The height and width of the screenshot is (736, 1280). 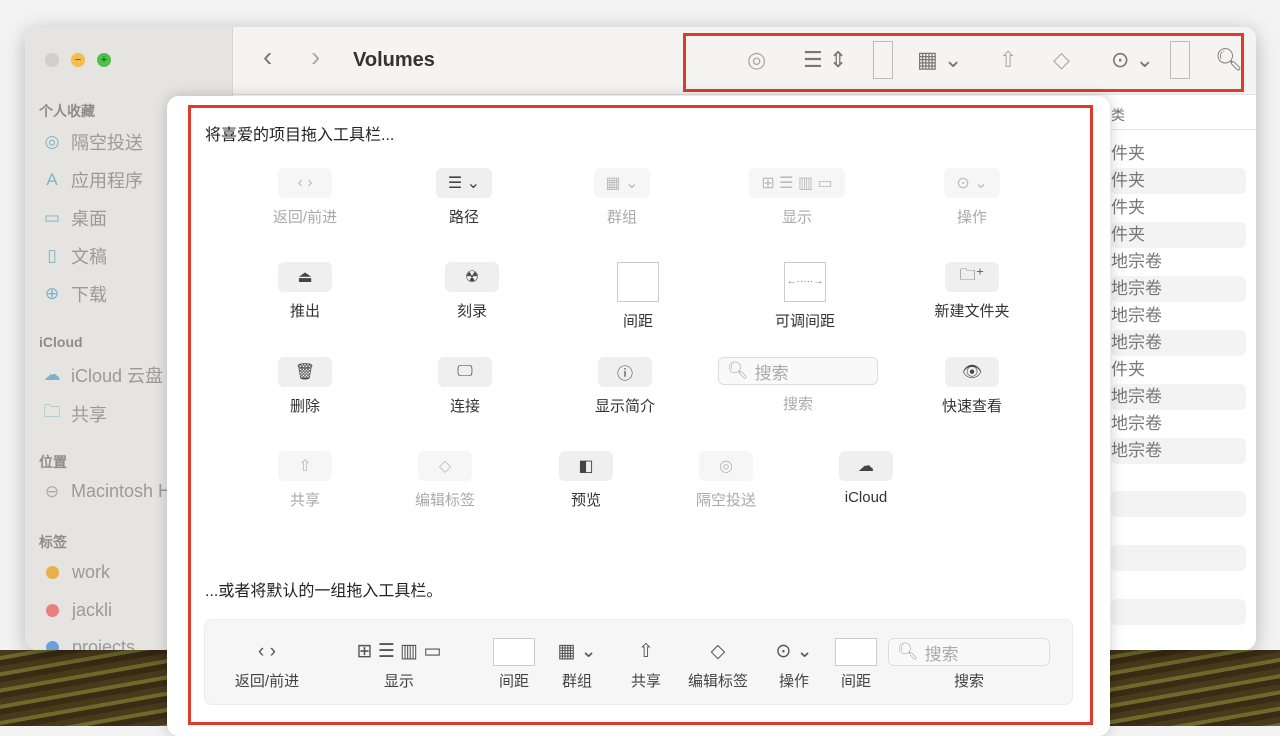 I want to click on default-set-item: ‹ › 返回/前进, so click(x=267, y=664).